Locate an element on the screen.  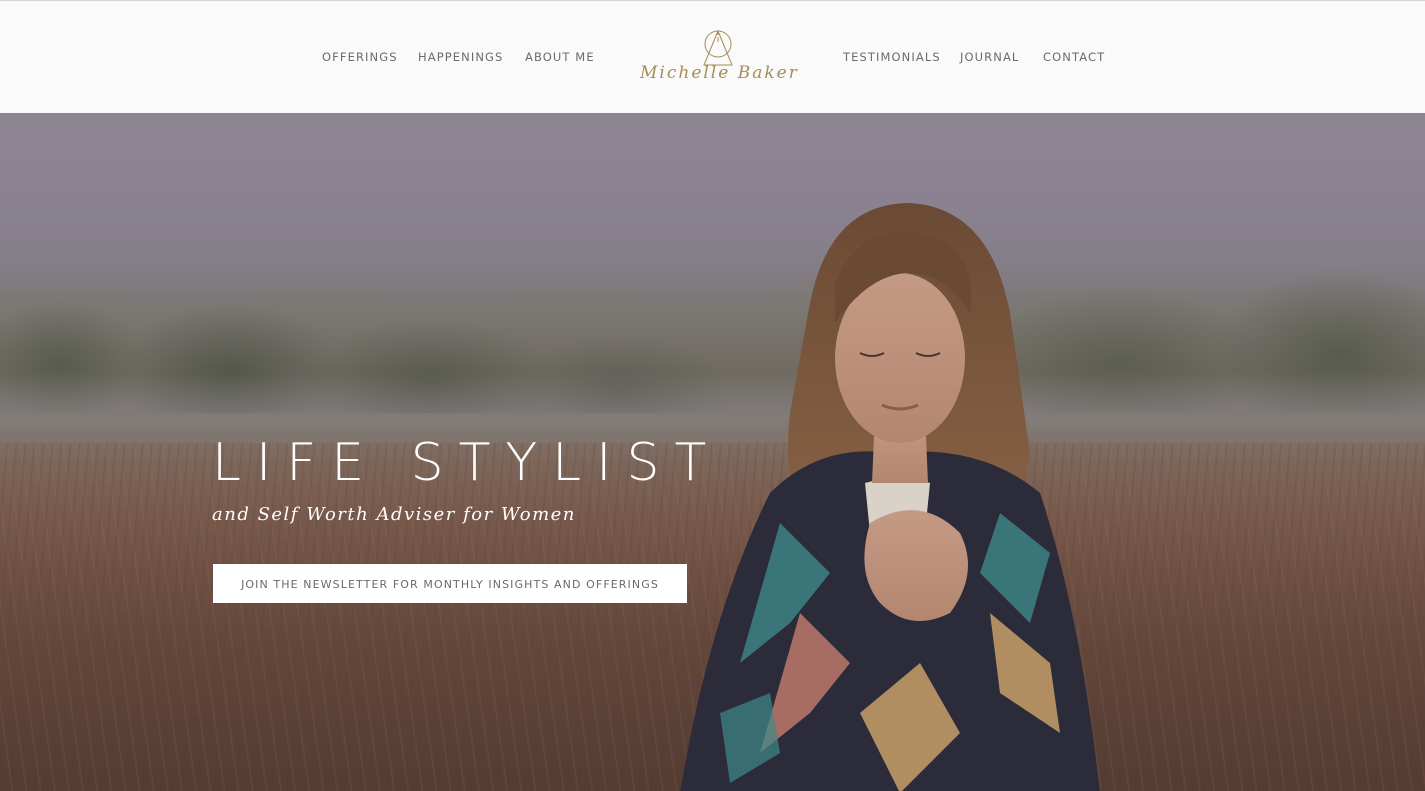
nav-link-about-me: ABOUT ME is located at coordinates (560, 57).